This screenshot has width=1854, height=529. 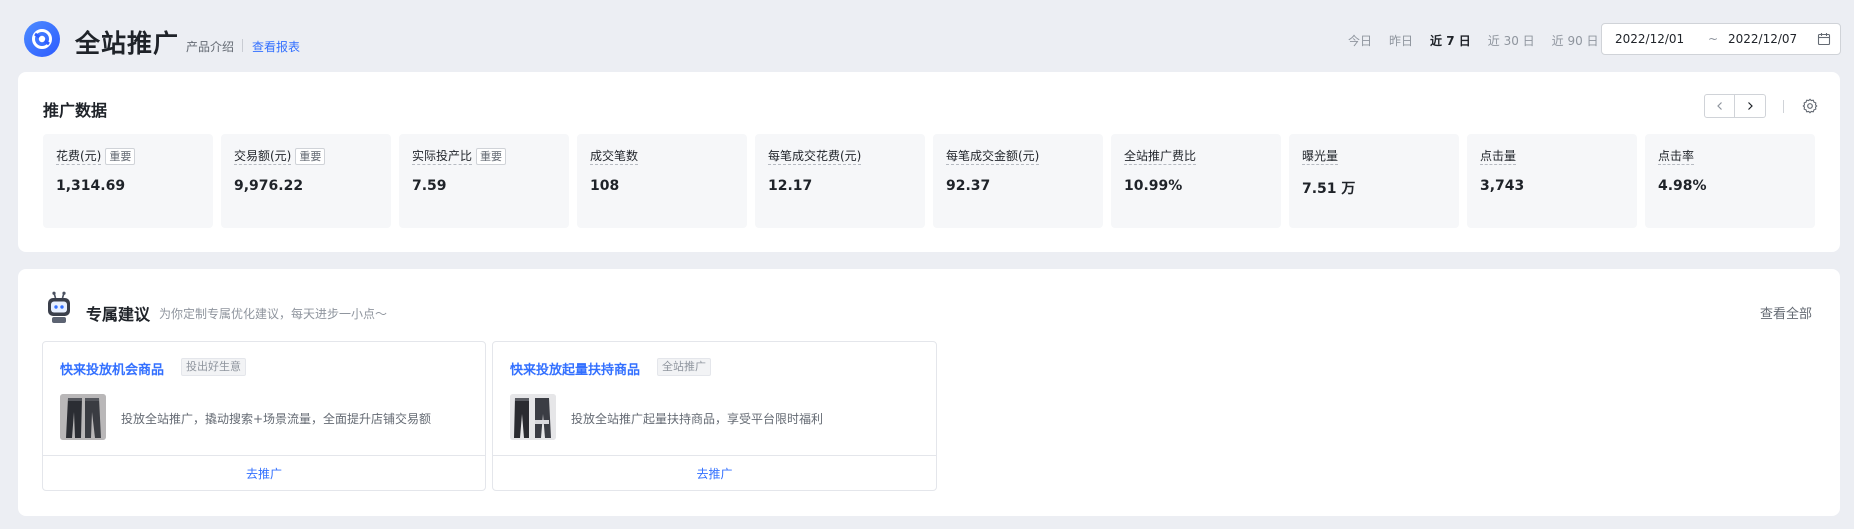 What do you see at coordinates (127, 43) in the screenshot?
I see `page-title: 全站推广` at bounding box center [127, 43].